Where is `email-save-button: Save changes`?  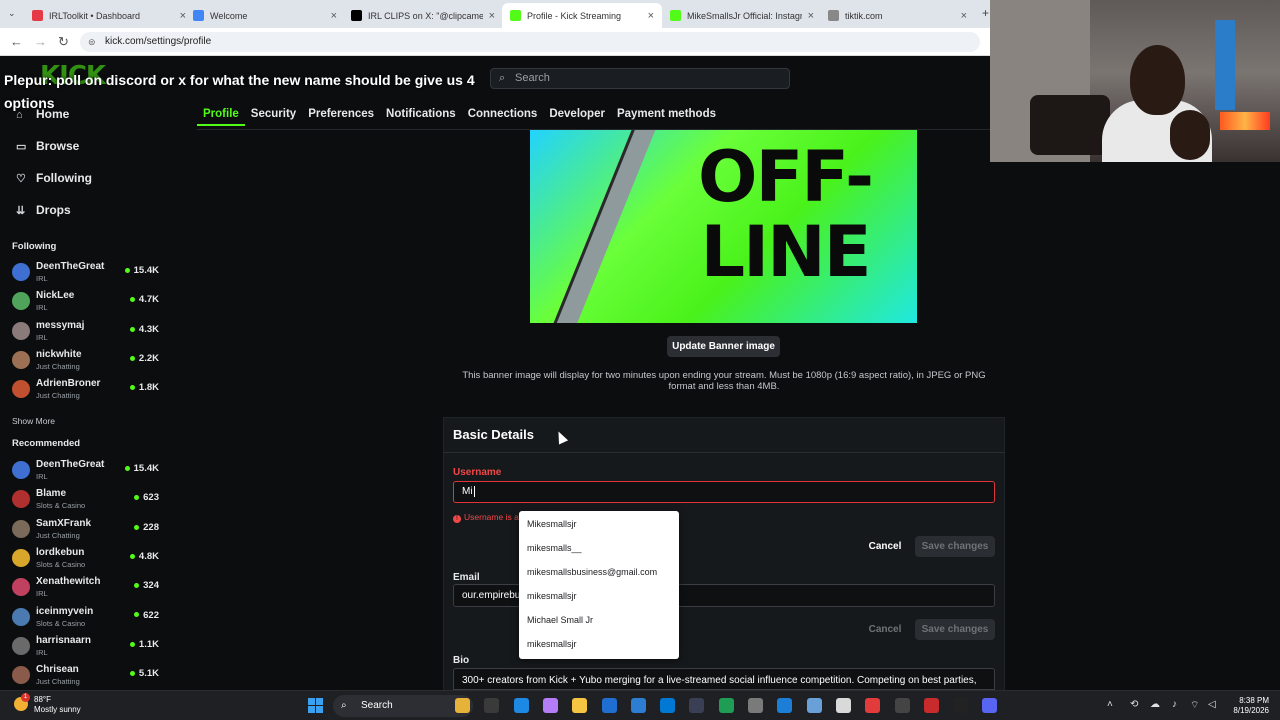
email-save-button: Save changes is located at coordinates (955, 629).